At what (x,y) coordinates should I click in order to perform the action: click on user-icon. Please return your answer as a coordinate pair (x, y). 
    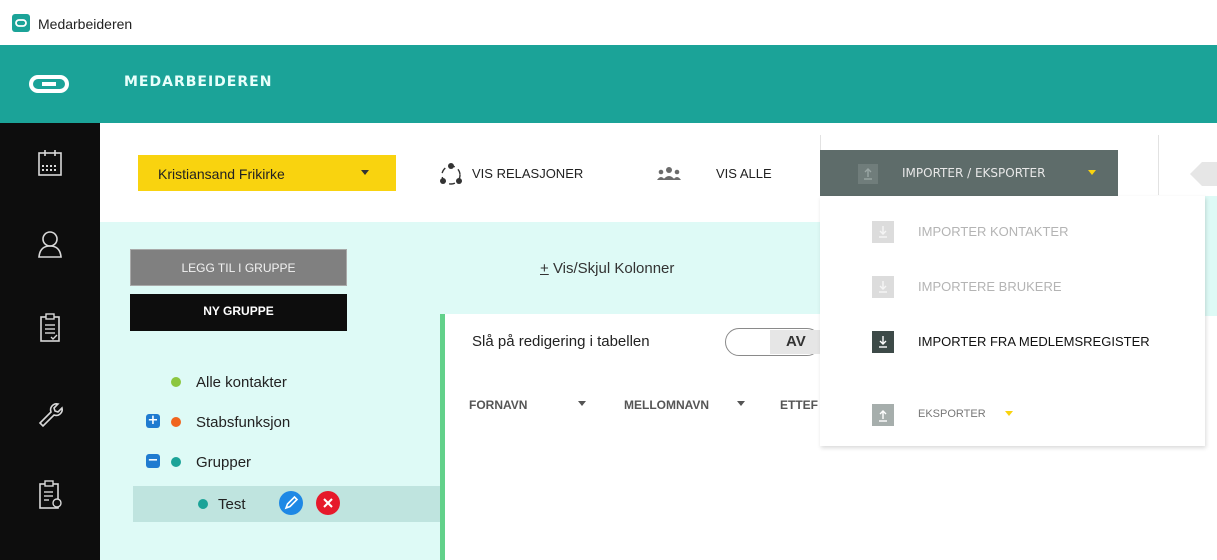
    Looking at the image, I should click on (50, 244).